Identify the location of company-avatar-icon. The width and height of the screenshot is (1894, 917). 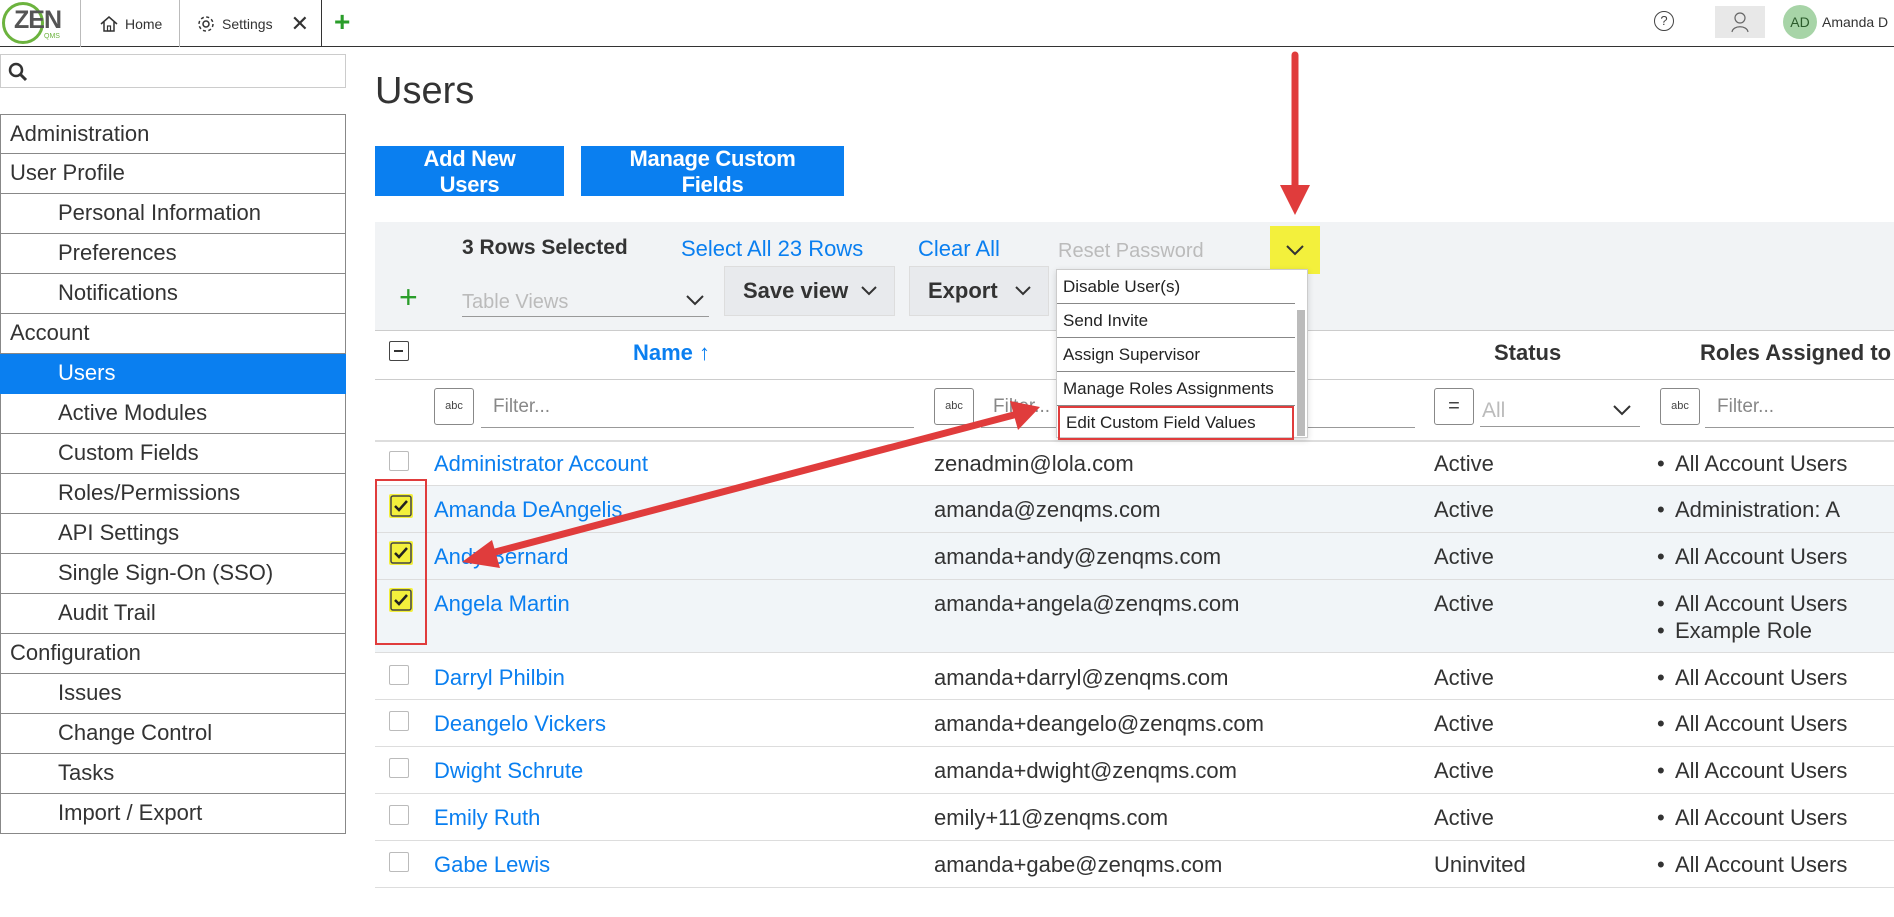
(1740, 22).